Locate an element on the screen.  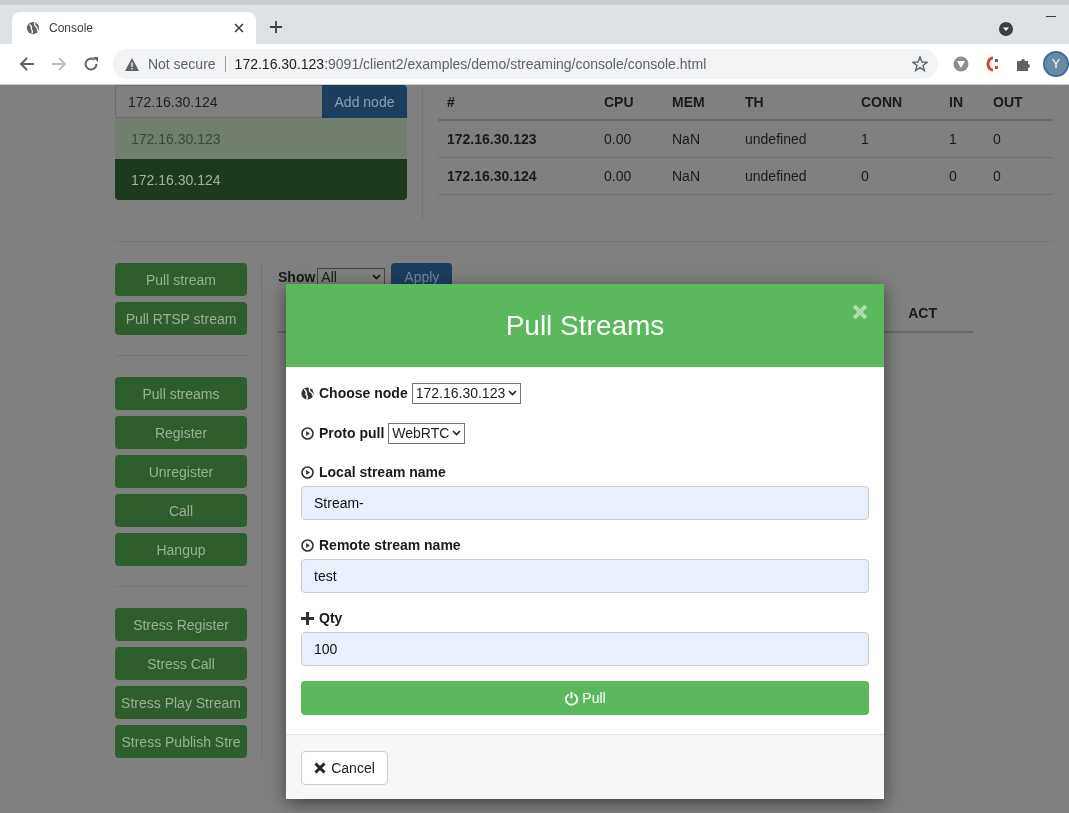
url-text: 172.16.30.123:9091/client2/examples/demo/streaming/console/console.html is located at coordinates (470, 64).